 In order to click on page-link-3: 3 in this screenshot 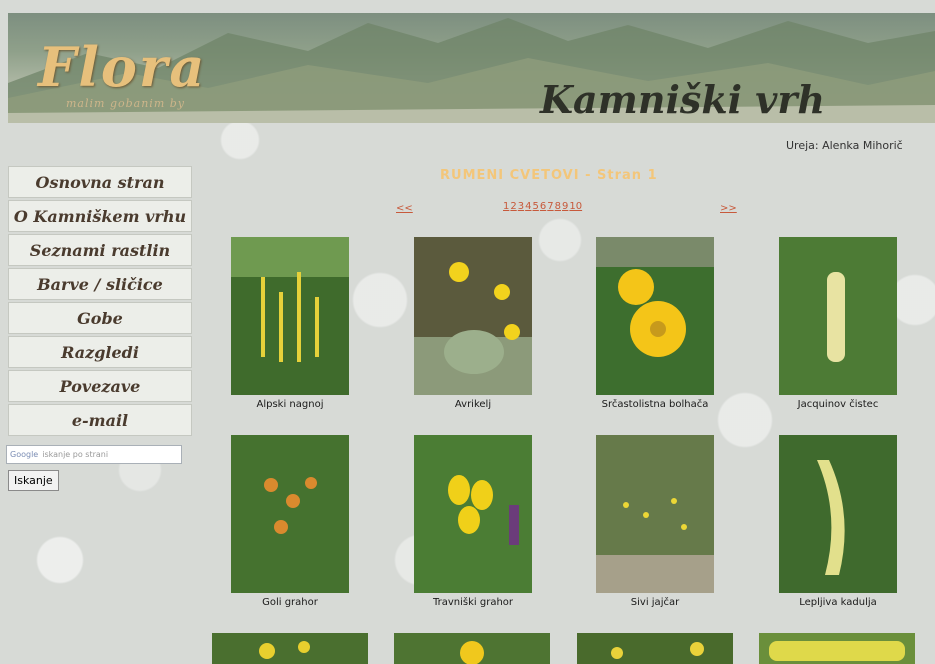, I will do `click(521, 206)`.